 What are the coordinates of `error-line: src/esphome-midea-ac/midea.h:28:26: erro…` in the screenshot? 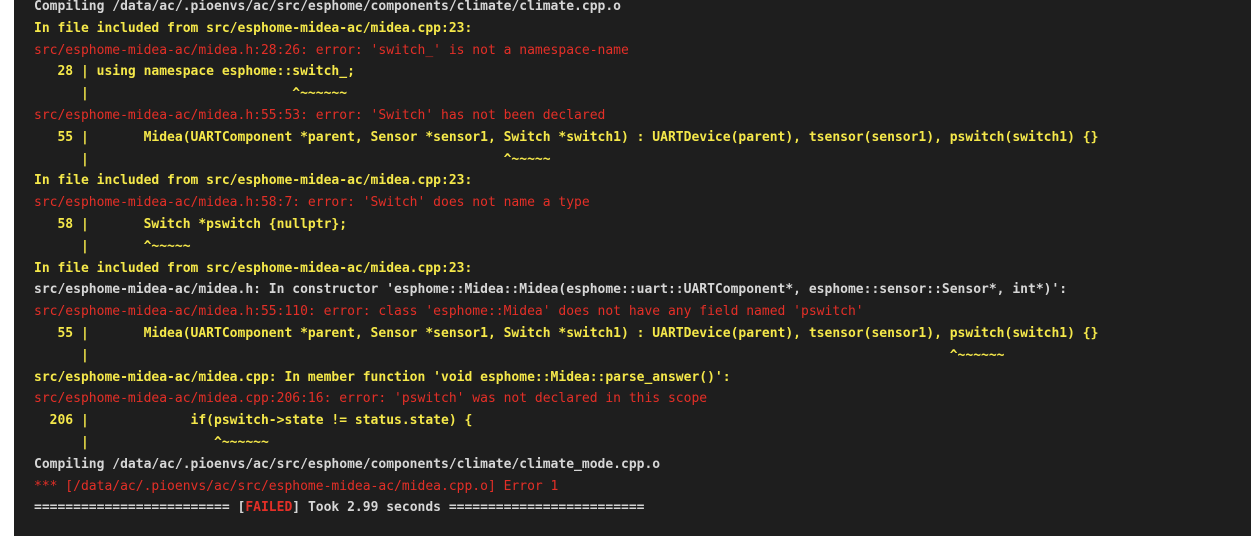 It's located at (331, 50).